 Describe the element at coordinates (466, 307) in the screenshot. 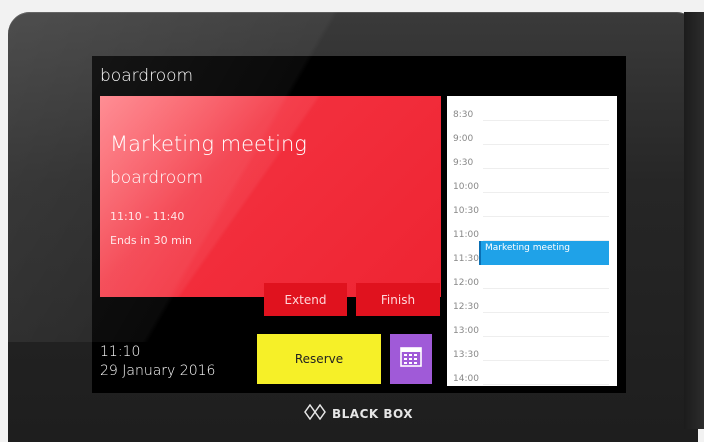

I see `slot-label: 12:30` at that location.